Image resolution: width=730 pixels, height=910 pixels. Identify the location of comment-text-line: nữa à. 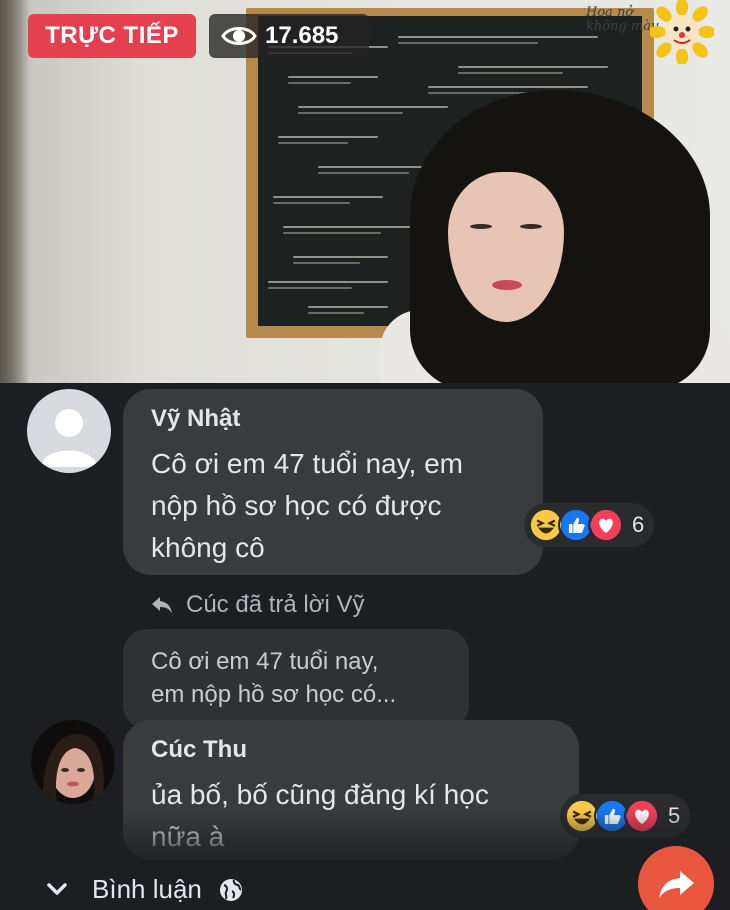
(188, 836).